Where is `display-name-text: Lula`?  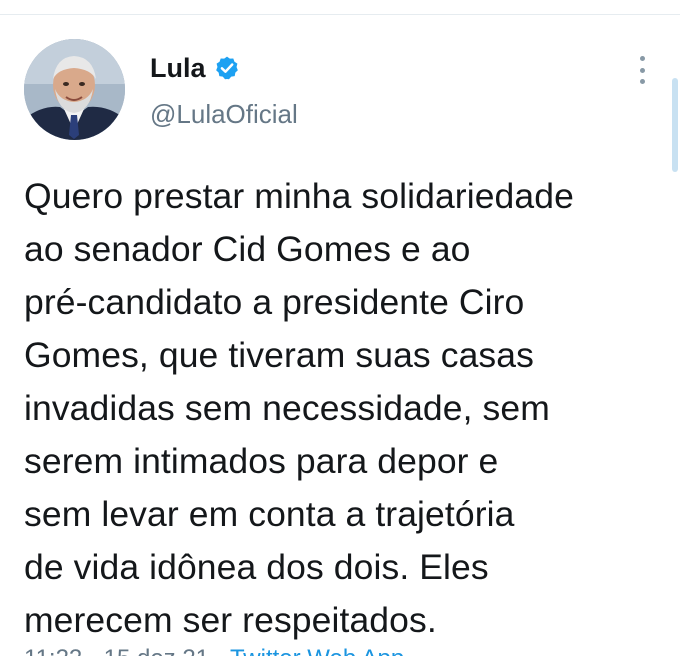 display-name-text: Lula is located at coordinates (178, 68).